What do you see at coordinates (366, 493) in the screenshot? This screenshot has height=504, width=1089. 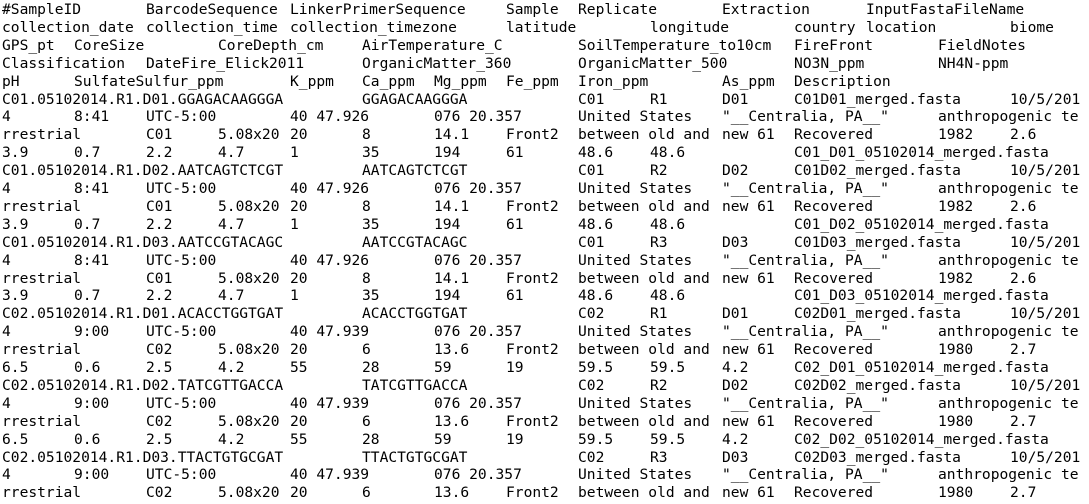 I see `text-cell: 6` at bounding box center [366, 493].